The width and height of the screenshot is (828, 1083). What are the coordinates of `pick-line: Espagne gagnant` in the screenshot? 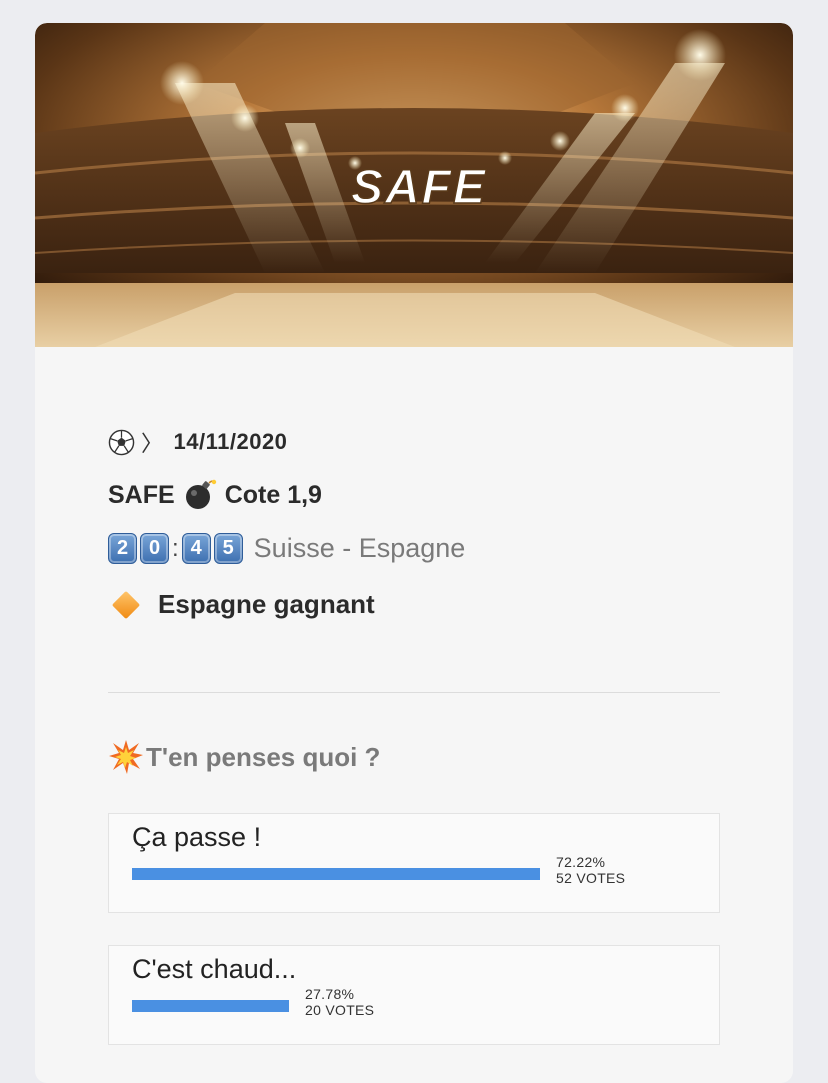 It's located at (241, 604).